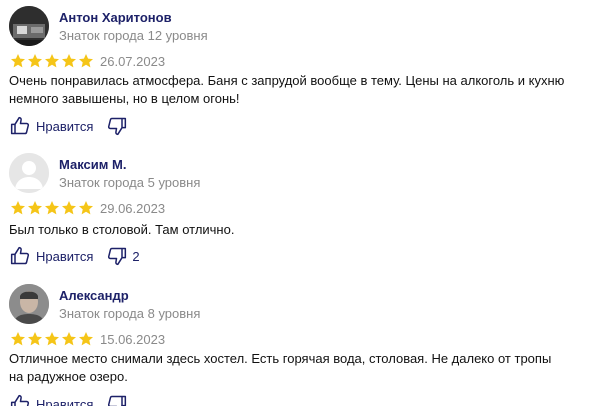 The image size is (592, 406). Describe the element at coordinates (133, 35) in the screenshot. I see `author-level: Знаток города 12 уровня` at that location.